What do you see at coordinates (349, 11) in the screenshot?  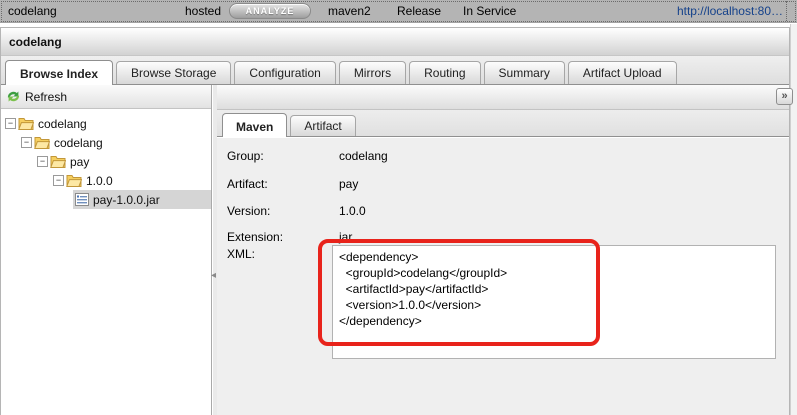 I see `repo-format-cell: maven2` at bounding box center [349, 11].